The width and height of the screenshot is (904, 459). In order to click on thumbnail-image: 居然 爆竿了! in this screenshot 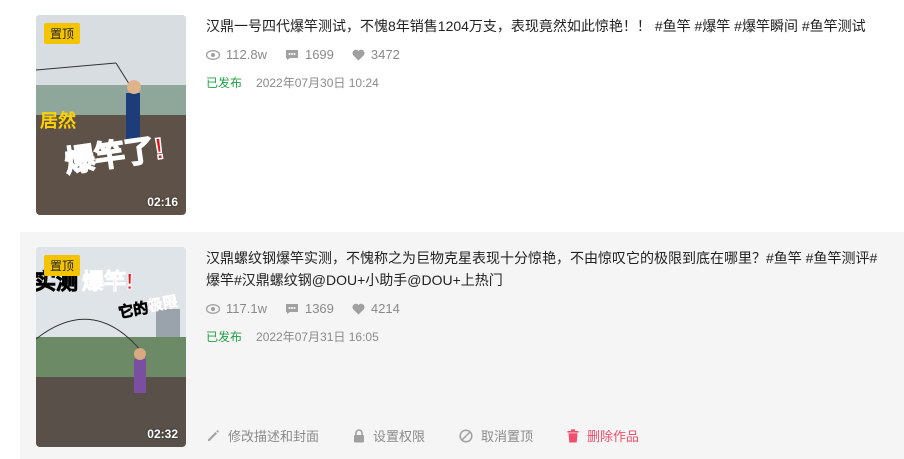, I will do `click(111, 115)`.